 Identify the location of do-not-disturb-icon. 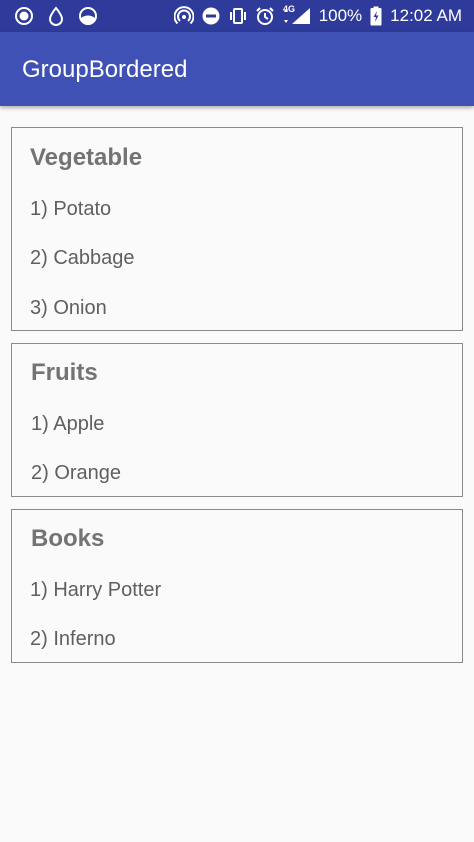
(211, 16).